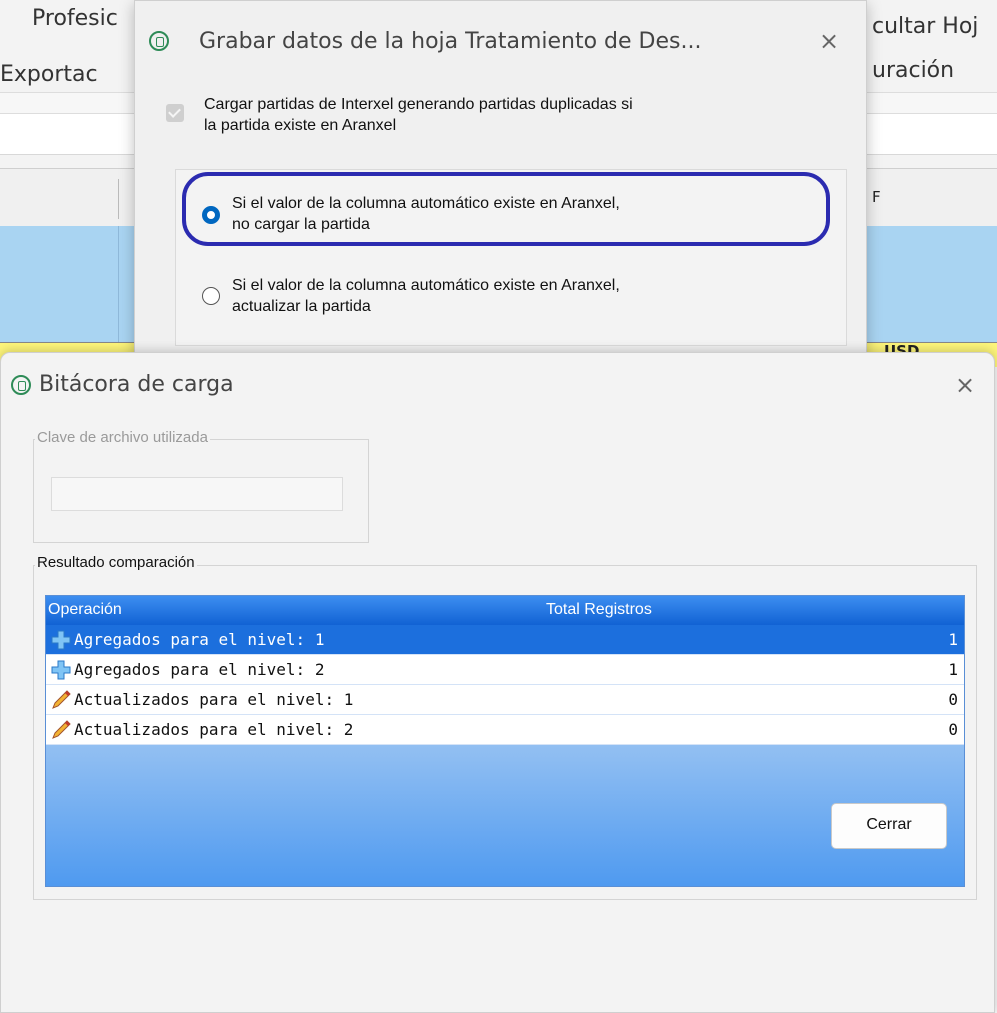  What do you see at coordinates (199, 639) in the screenshot?
I see `row-operation-label: Agregados para el nivel: 1` at bounding box center [199, 639].